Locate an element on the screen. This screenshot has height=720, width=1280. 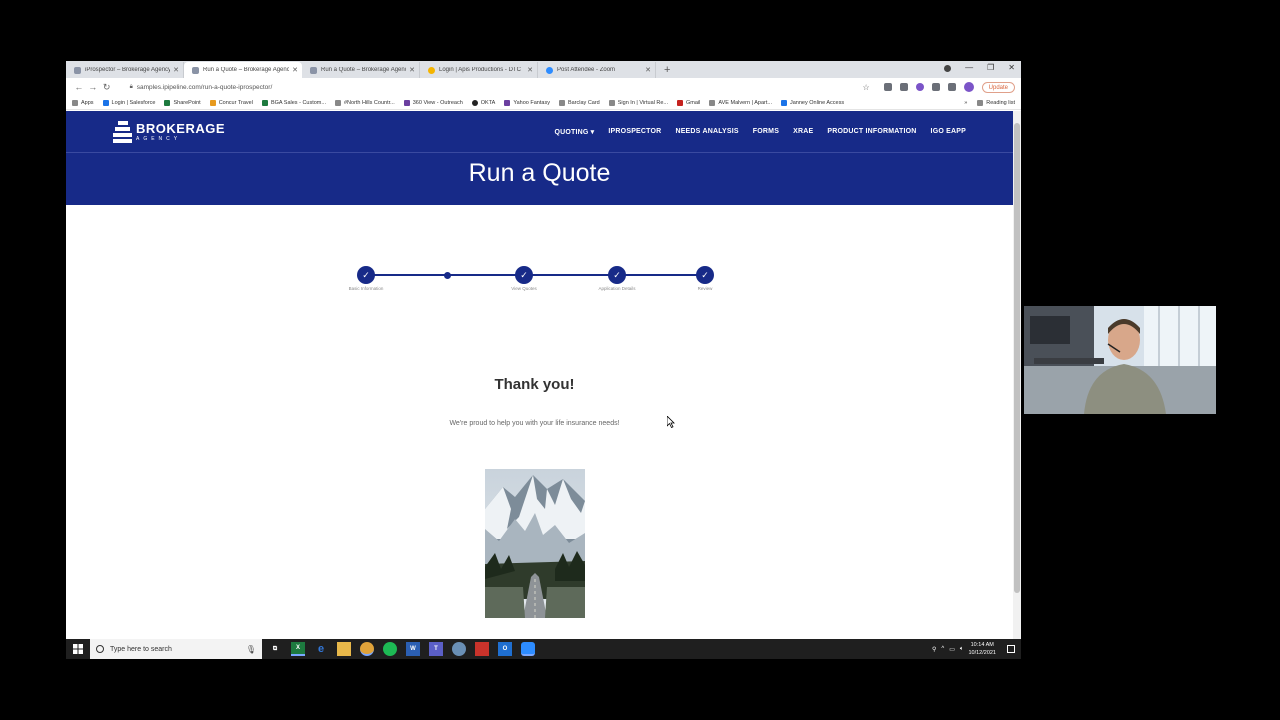
clock-time: 10:14 AM is located at coordinates (982, 645).